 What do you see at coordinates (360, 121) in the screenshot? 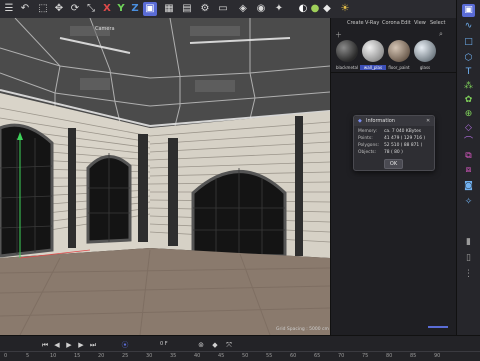
I see `info-icon: ◆` at bounding box center [360, 121].